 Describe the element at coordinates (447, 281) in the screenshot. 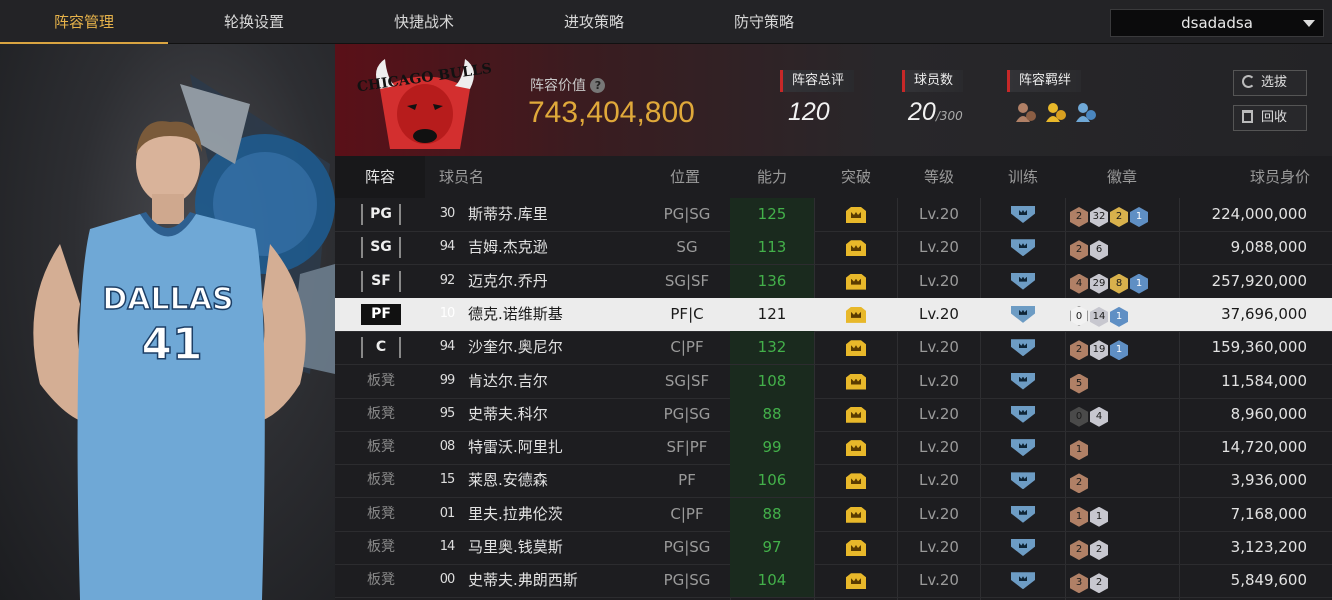

I see `jersey-number: 92` at that location.